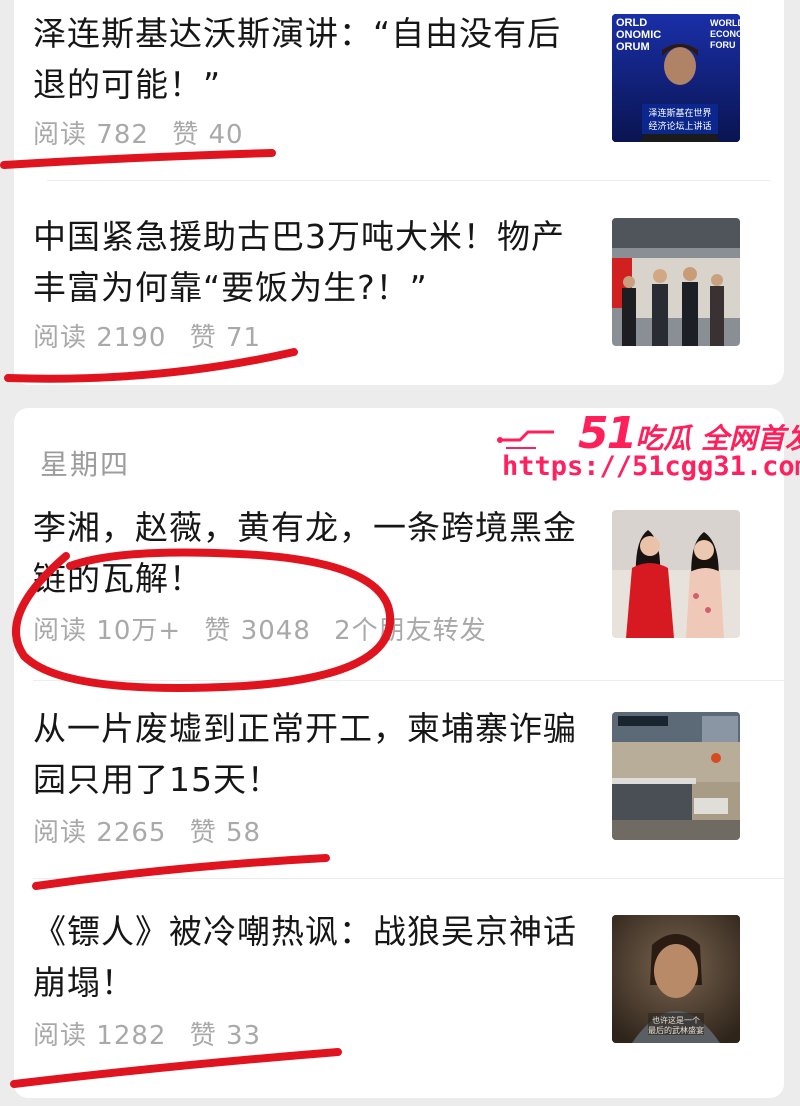 This screenshot has width=800, height=1106. Describe the element at coordinates (91, 135) in the screenshot. I see `read-label: 阅读 782` at that location.